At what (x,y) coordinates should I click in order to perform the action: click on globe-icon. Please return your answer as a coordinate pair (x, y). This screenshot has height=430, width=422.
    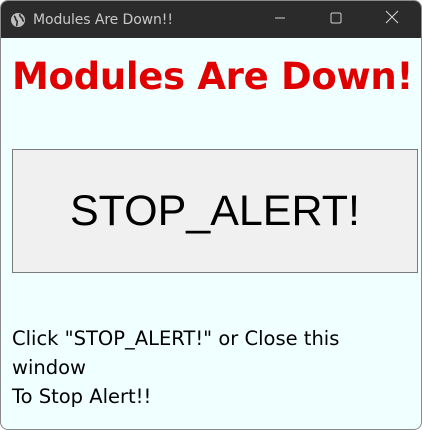
    Looking at the image, I should click on (18, 20).